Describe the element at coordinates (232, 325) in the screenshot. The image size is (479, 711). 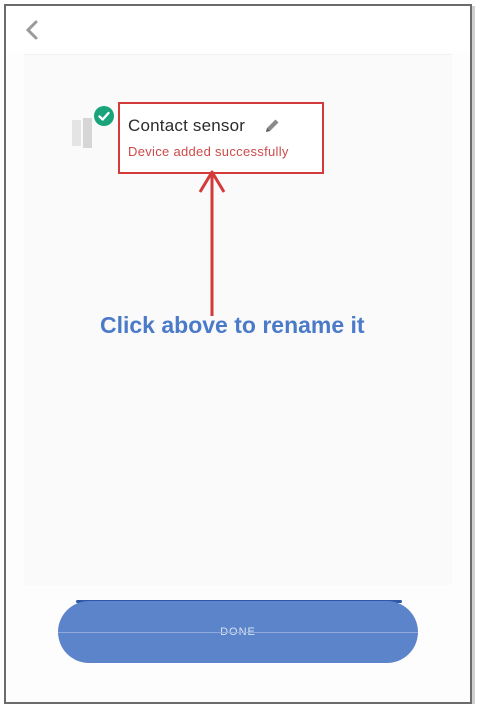
I see `instruction-text: Click above to rename it` at that location.